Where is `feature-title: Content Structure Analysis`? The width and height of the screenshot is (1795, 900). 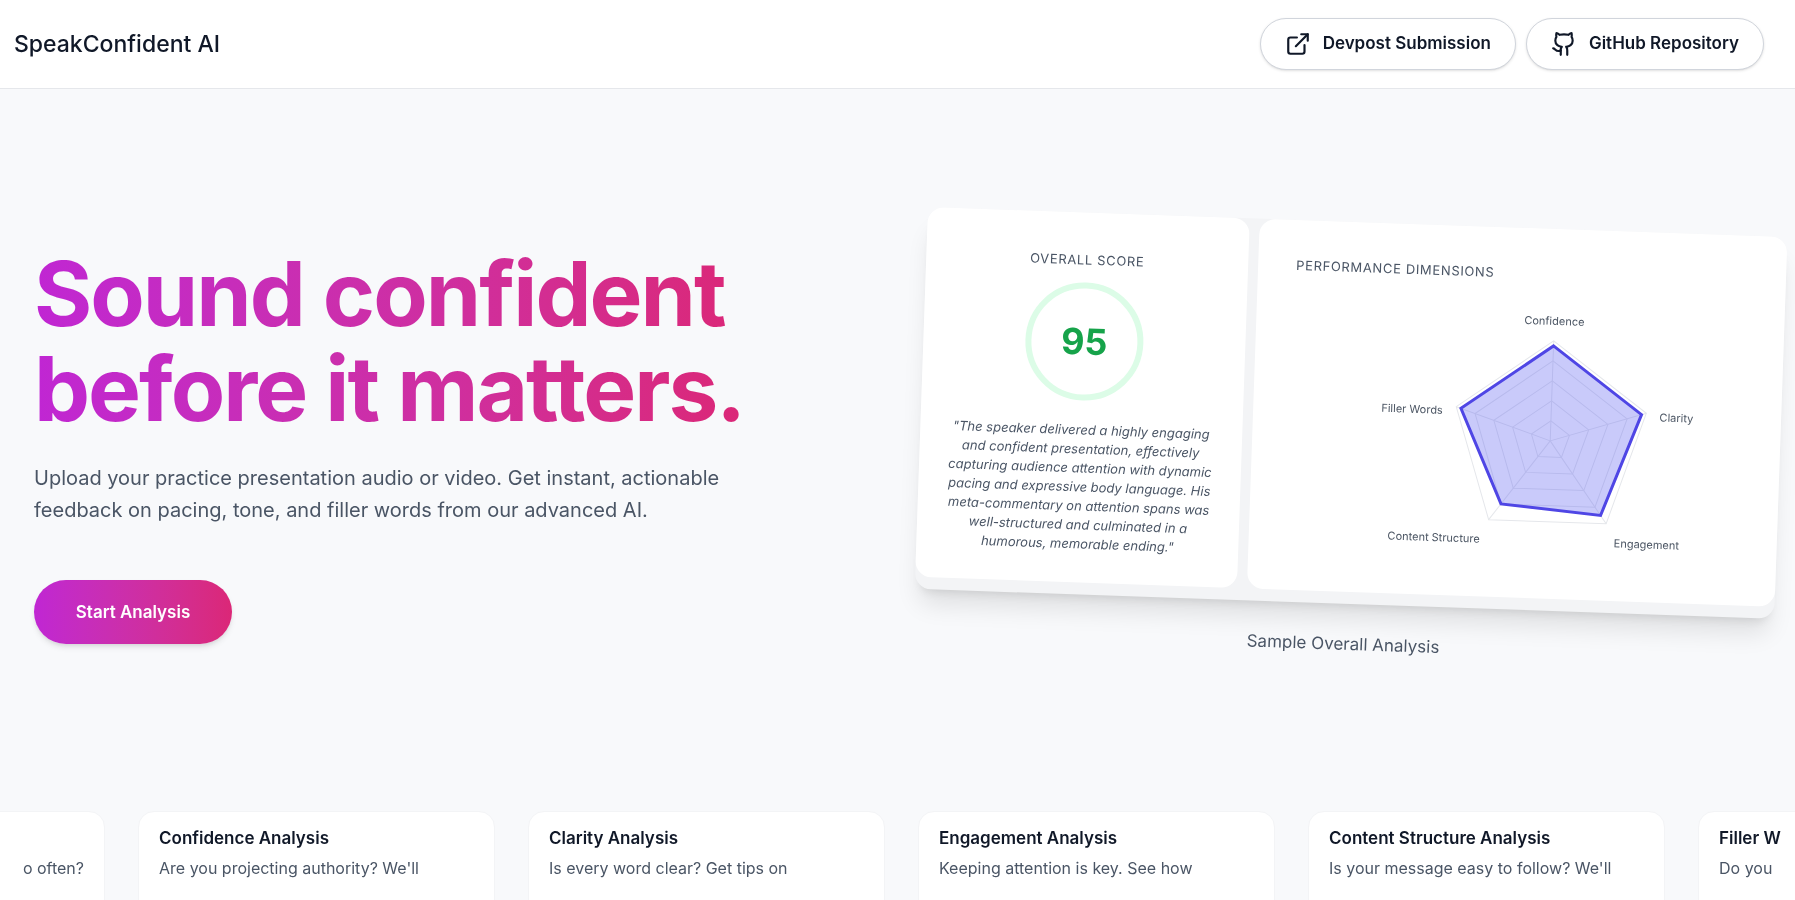
feature-title: Content Structure Analysis is located at coordinates (1440, 838).